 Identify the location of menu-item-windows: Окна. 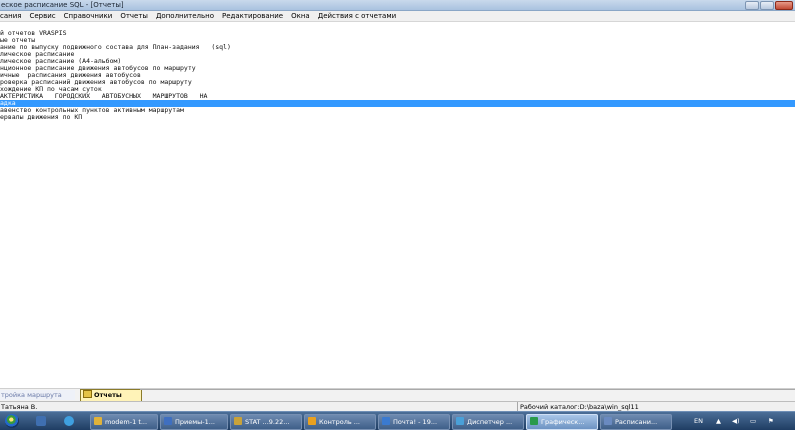
(300, 16).